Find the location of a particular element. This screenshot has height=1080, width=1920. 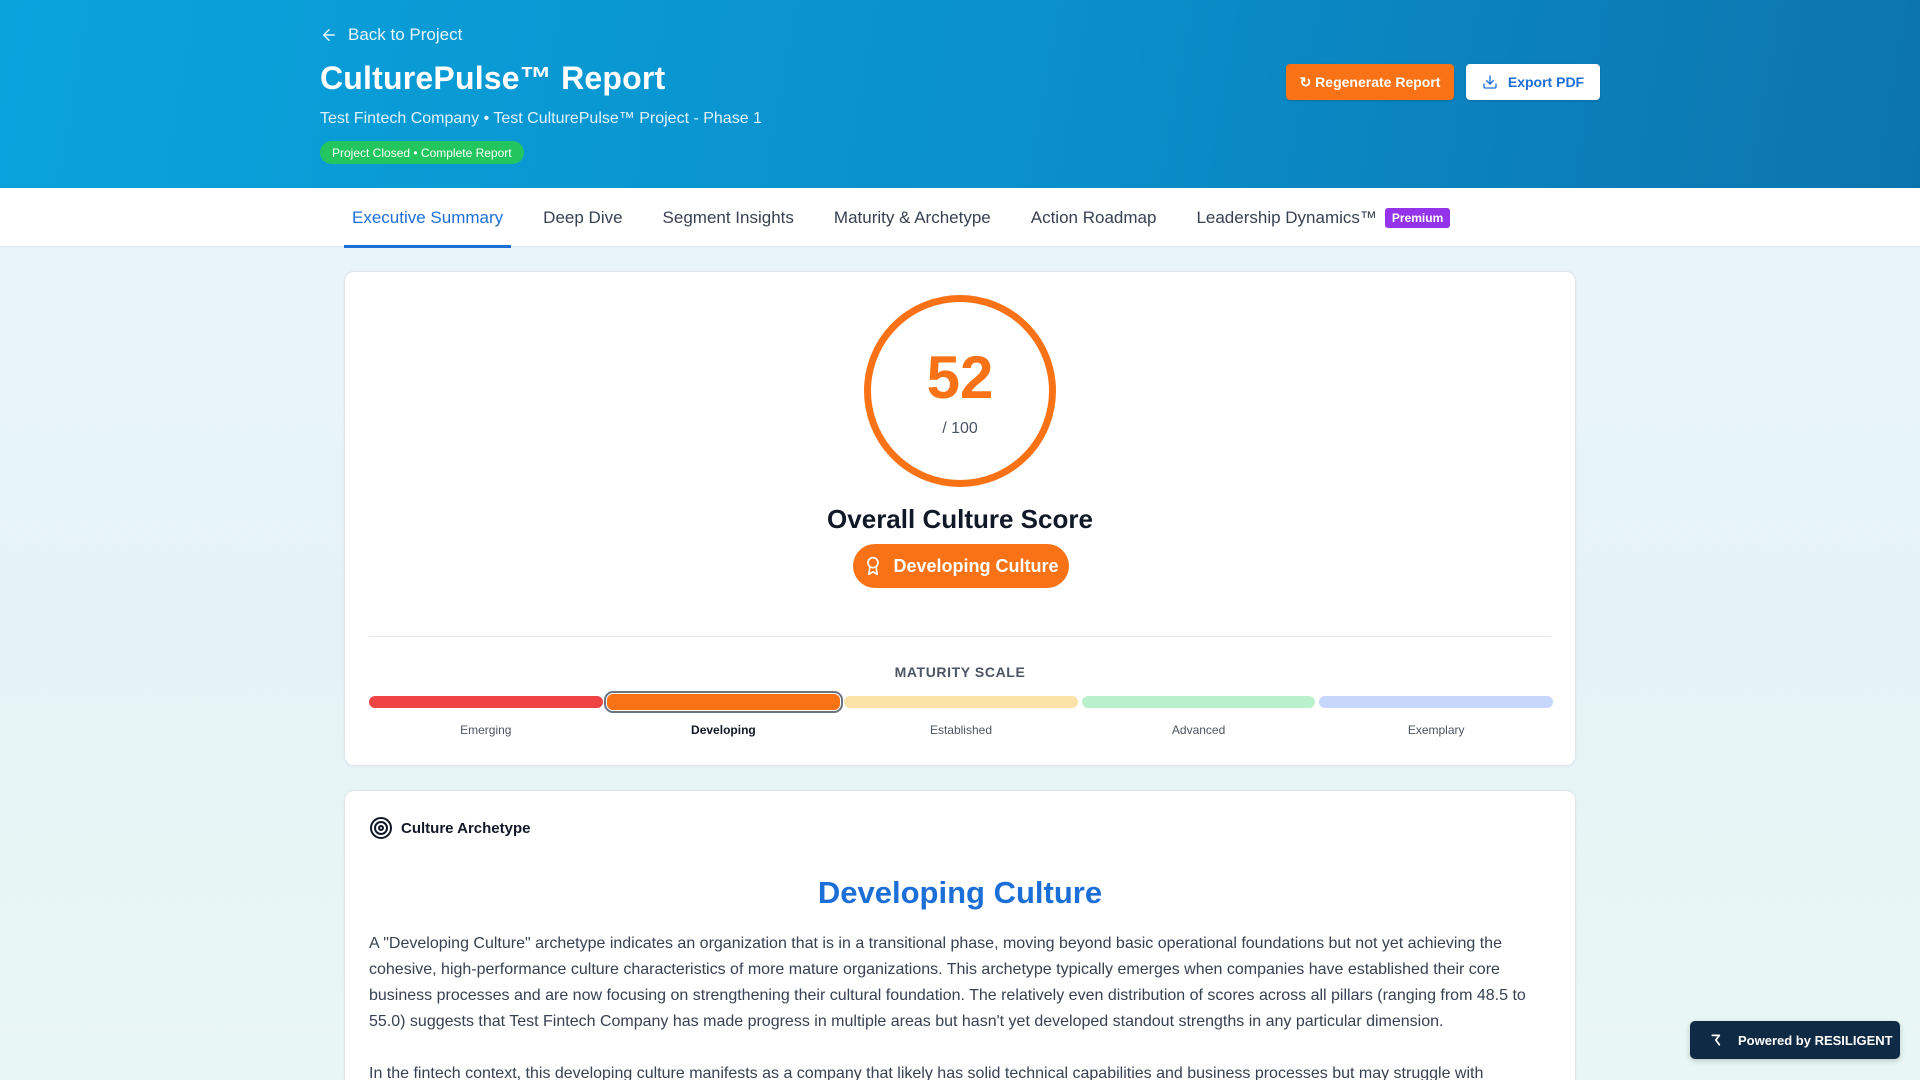

maturity-segment-established is located at coordinates (961, 702).